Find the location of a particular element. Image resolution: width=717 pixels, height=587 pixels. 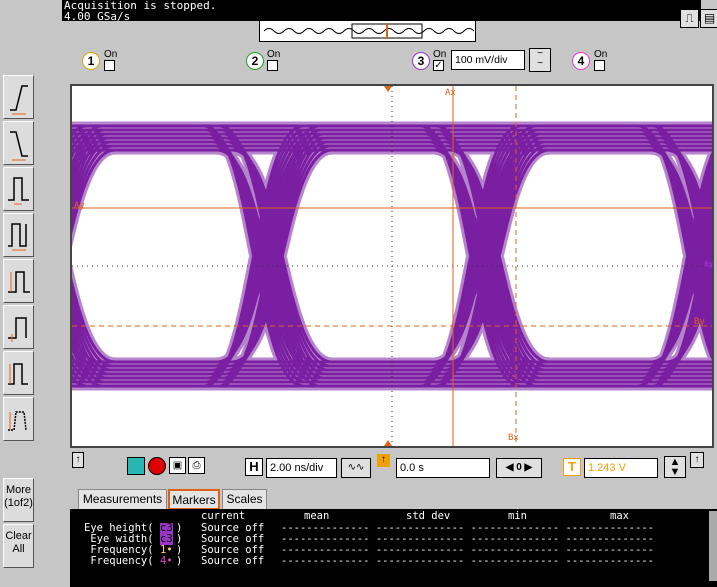

tab-scales: Scales is located at coordinates (244, 499).